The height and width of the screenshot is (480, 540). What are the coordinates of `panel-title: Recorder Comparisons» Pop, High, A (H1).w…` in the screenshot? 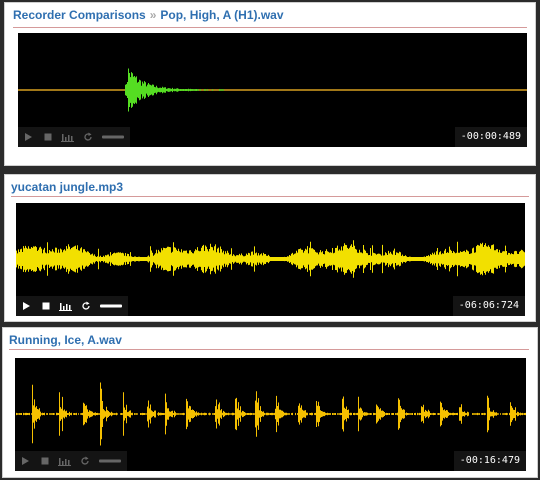 It's located at (274, 15).